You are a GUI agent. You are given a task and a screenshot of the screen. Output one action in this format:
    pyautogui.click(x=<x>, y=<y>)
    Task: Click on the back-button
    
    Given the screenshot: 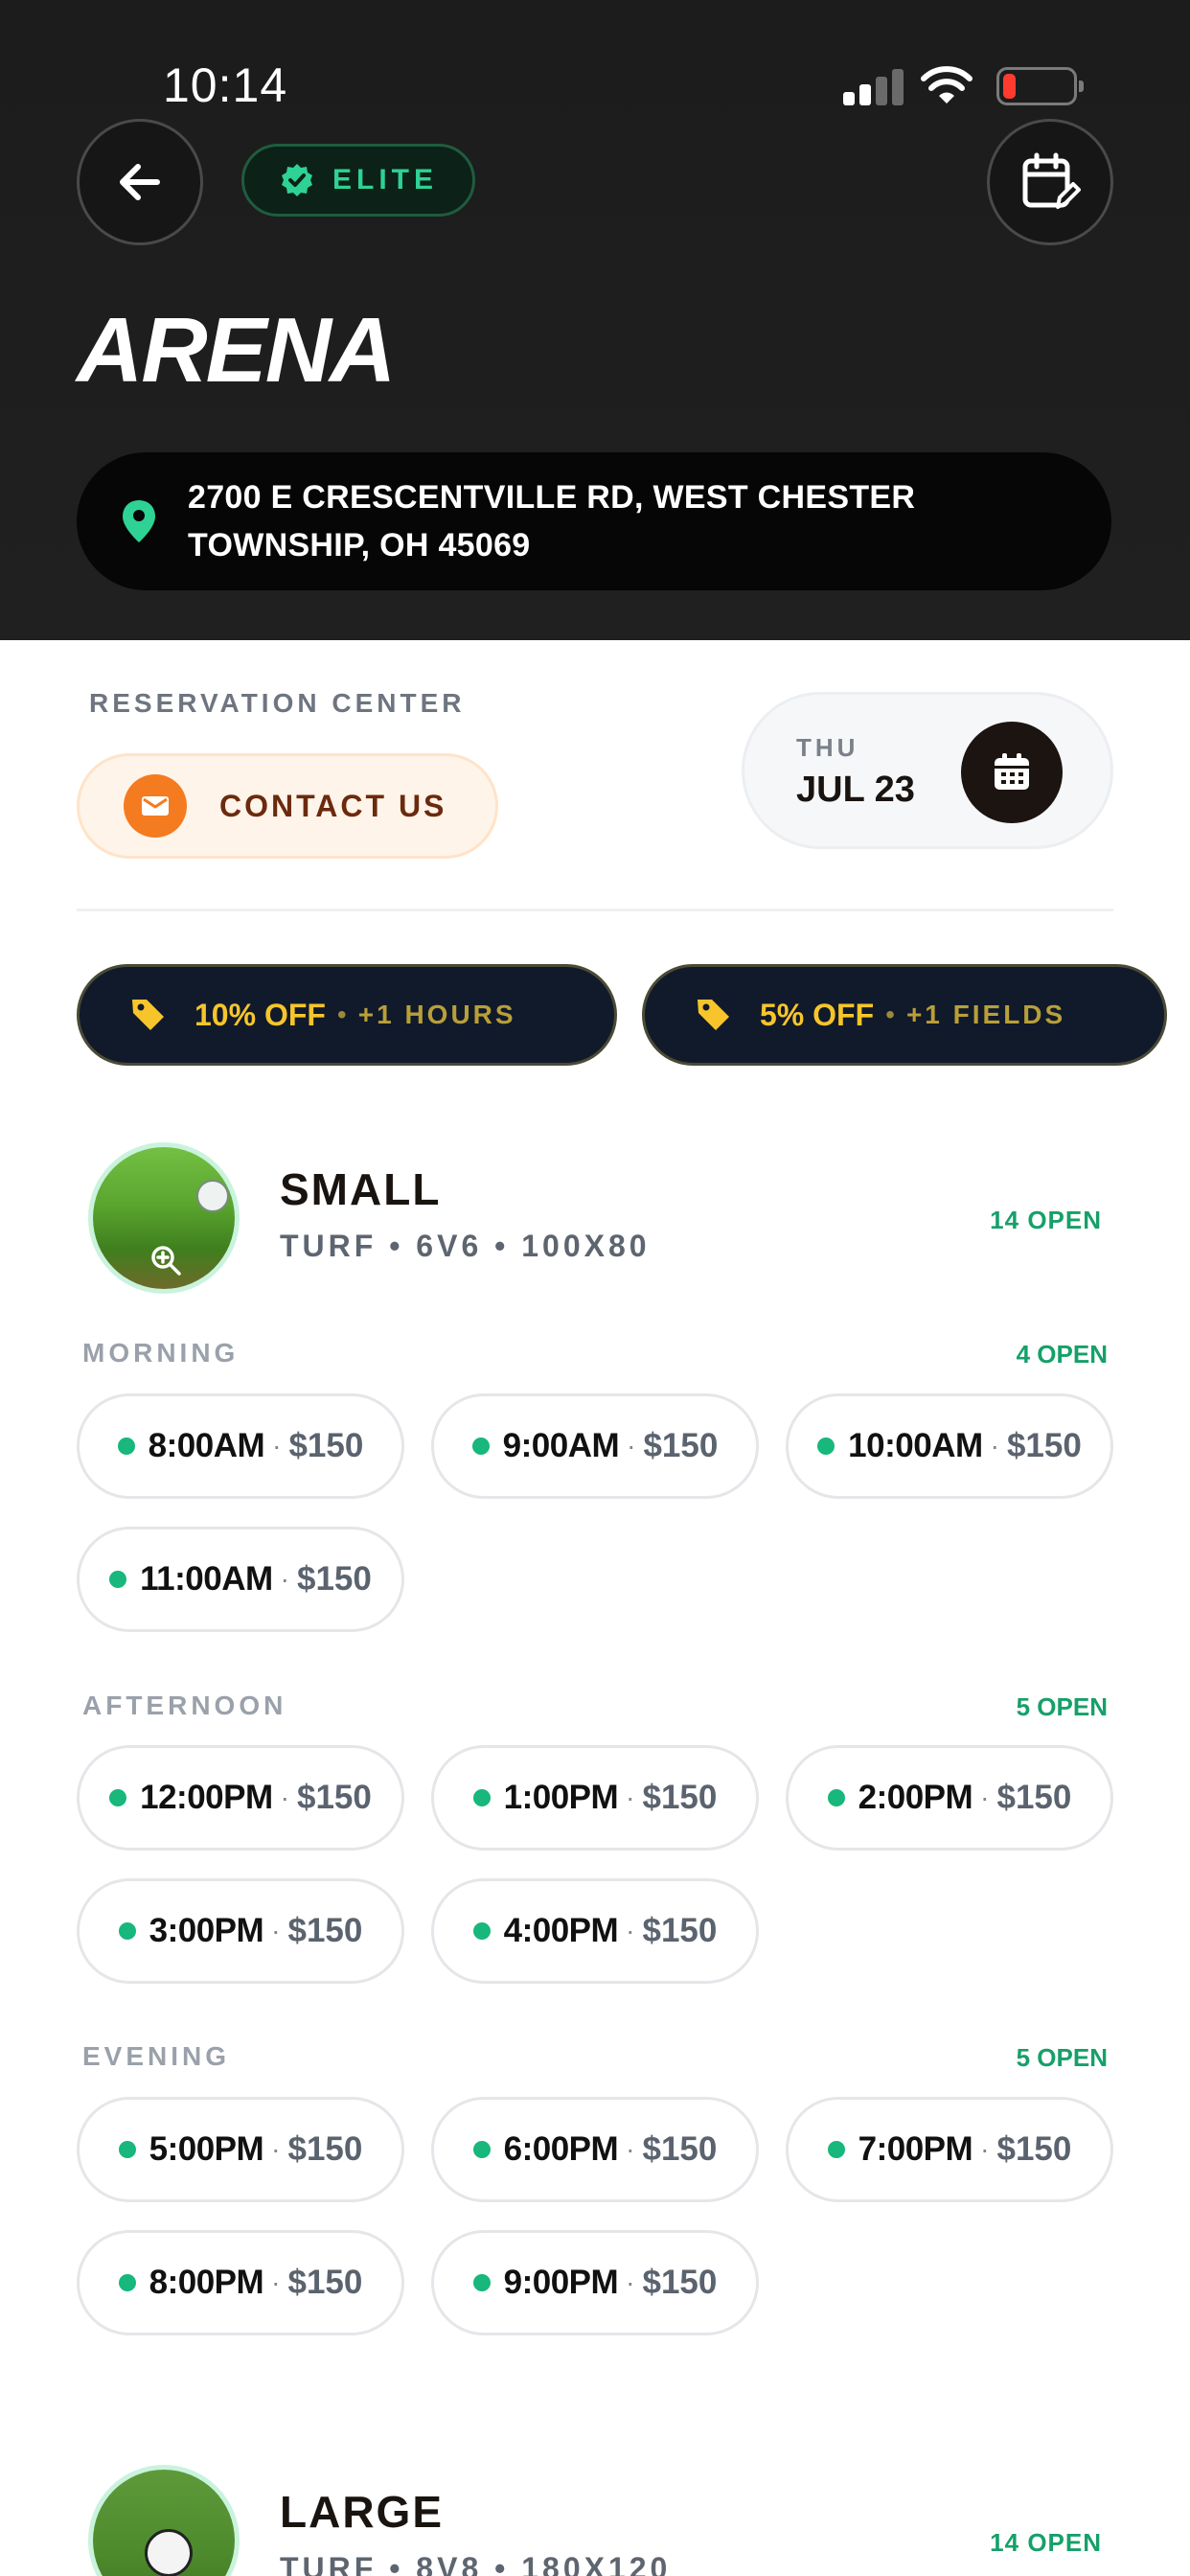 What is the action you would take?
    pyautogui.click(x=140, y=182)
    